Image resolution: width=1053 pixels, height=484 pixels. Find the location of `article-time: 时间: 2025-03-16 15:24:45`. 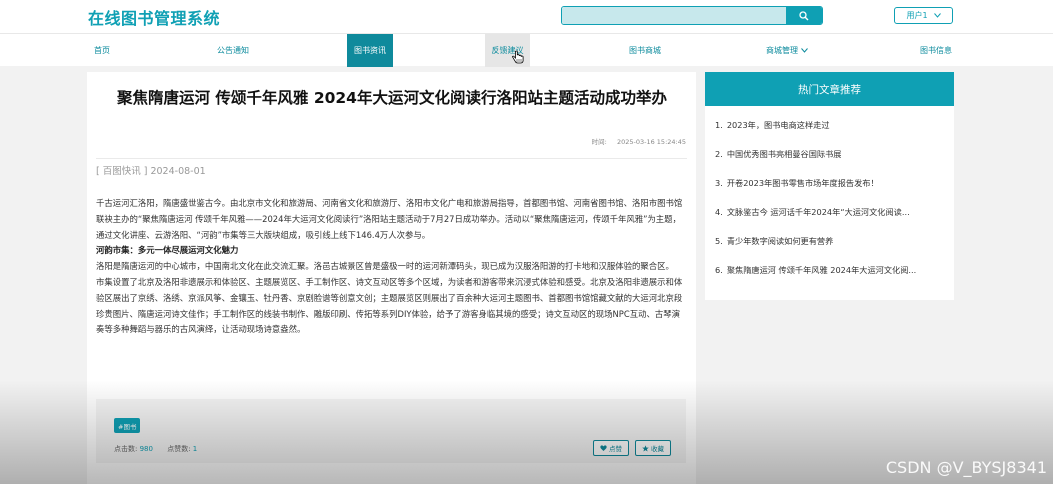

article-time: 时间: 2025-03-16 15:24:45 is located at coordinates (639, 141).